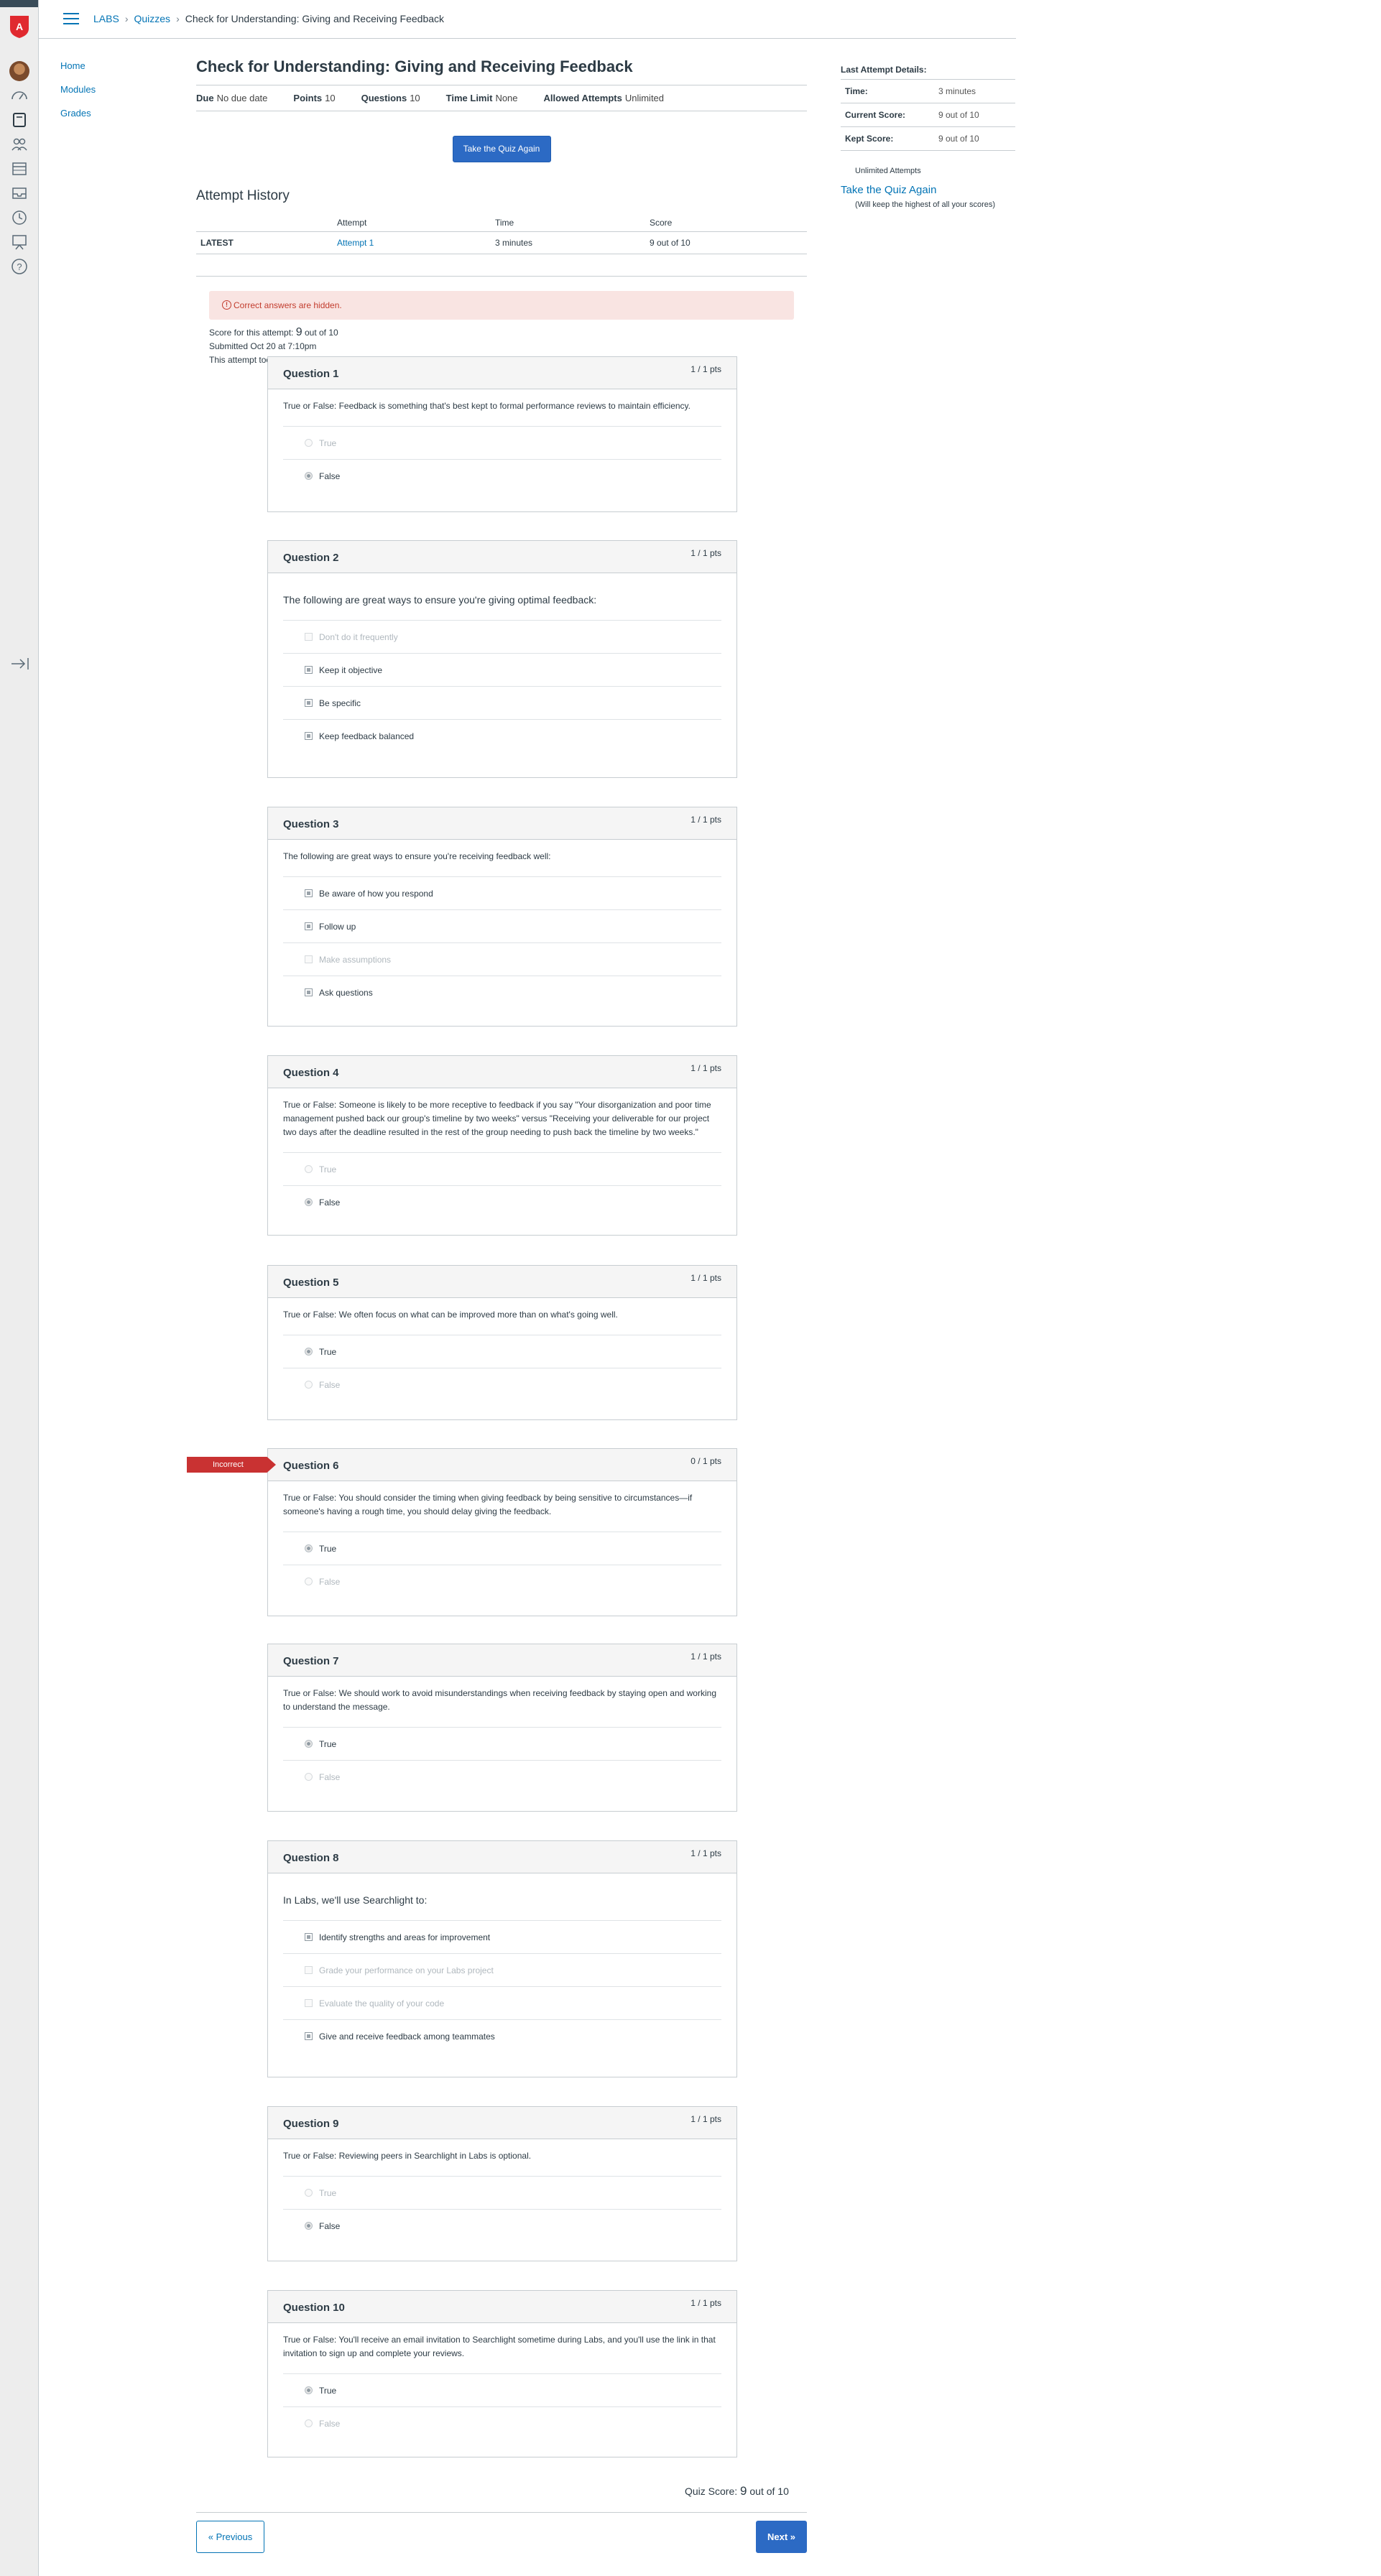 This screenshot has width=1381, height=2576. Describe the element at coordinates (311, 1283) in the screenshot. I see `question-title: Question 5` at that location.